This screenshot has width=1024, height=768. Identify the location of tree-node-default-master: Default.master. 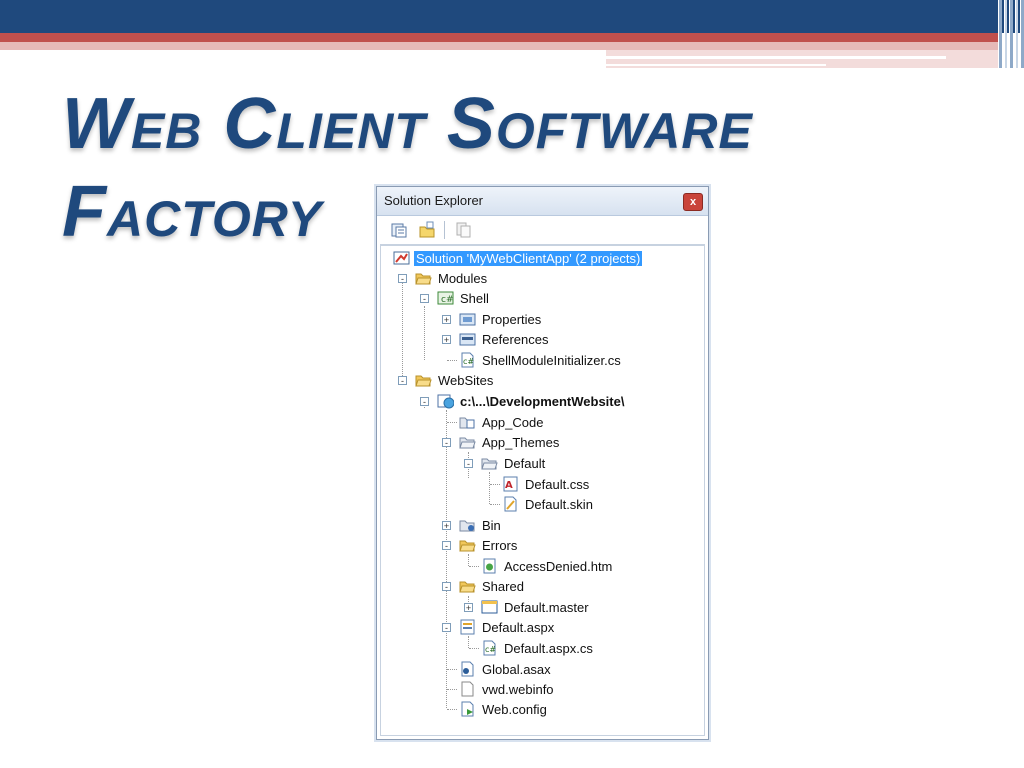
(536, 607).